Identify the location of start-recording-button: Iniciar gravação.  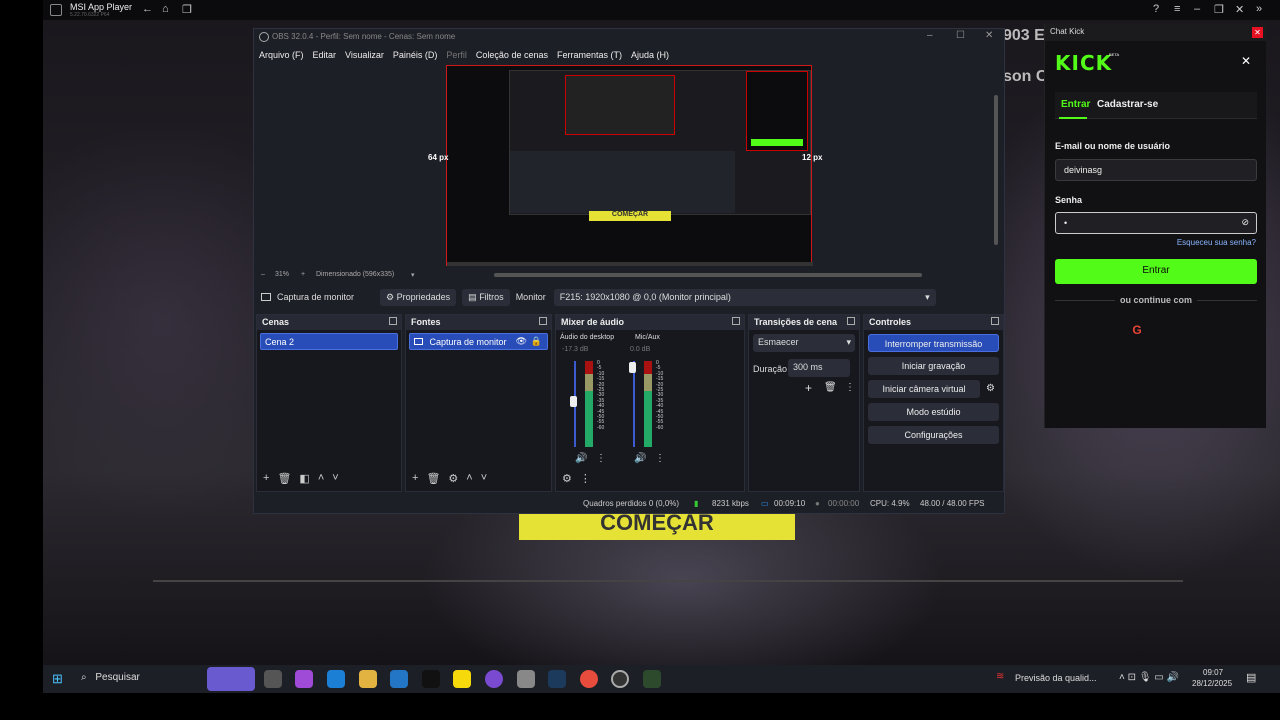
(933, 366).